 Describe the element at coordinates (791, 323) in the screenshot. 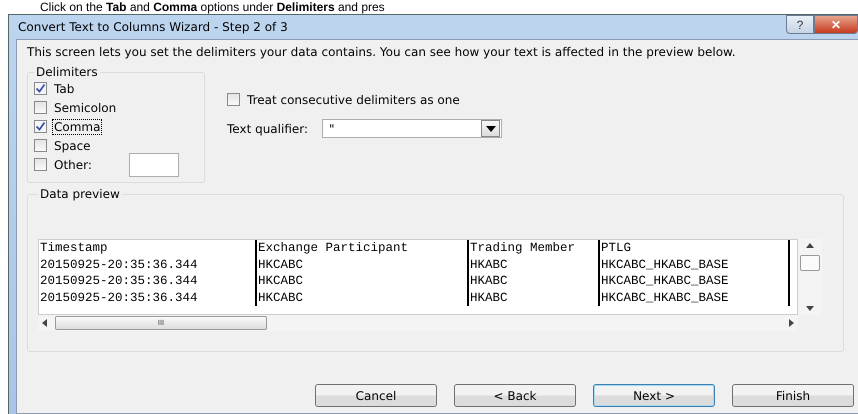

I see `scroll-right-arrow-icon` at that location.